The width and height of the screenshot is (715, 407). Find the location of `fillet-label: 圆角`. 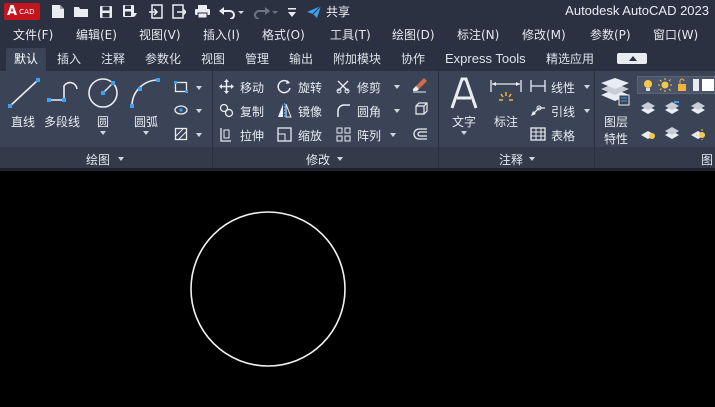

fillet-label: 圆角 is located at coordinates (369, 111).